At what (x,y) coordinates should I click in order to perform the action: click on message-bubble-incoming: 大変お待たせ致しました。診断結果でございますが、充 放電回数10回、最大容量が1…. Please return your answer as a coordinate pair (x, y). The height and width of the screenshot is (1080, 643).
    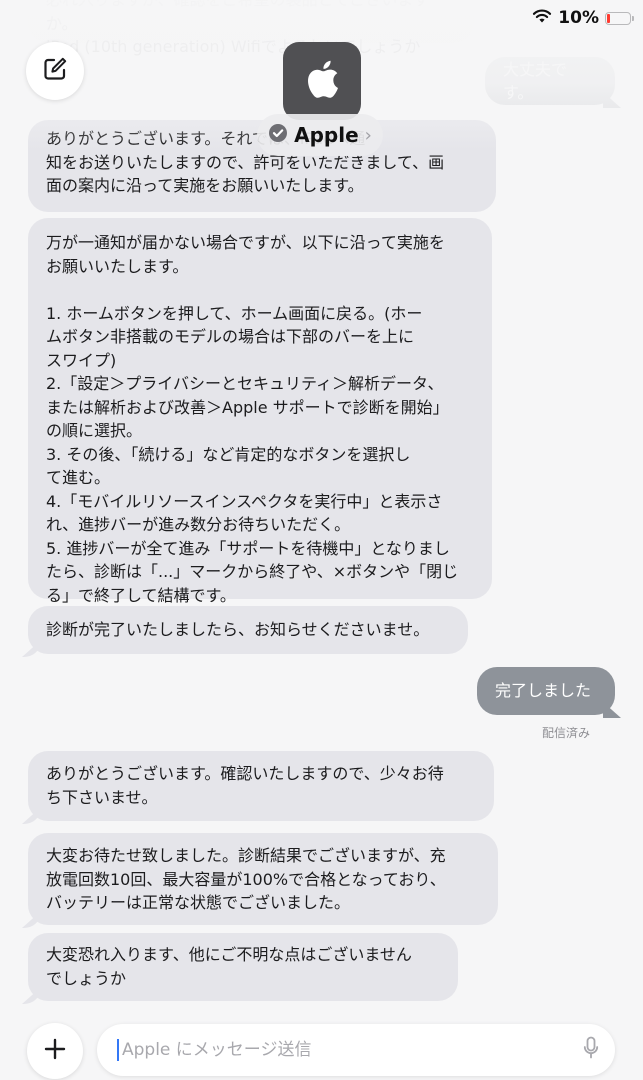
    Looking at the image, I should click on (263, 879).